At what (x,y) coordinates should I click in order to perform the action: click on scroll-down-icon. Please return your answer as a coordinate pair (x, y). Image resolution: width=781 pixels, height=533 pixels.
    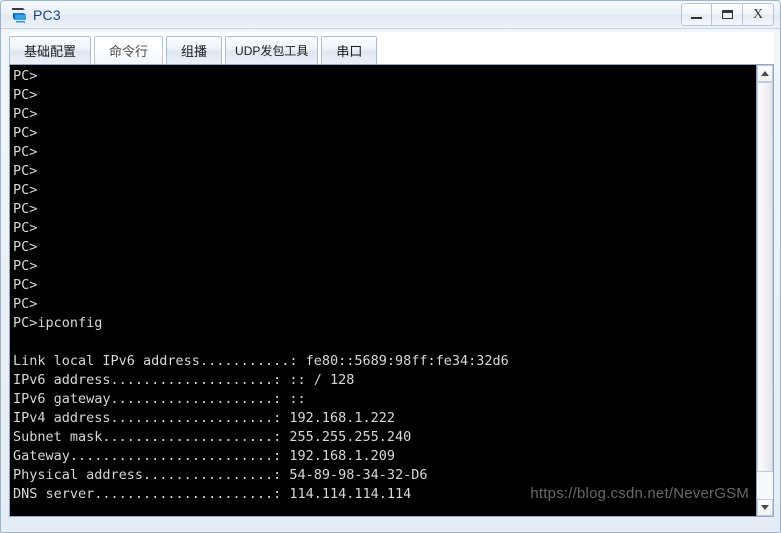
    Looking at the image, I should click on (765, 507).